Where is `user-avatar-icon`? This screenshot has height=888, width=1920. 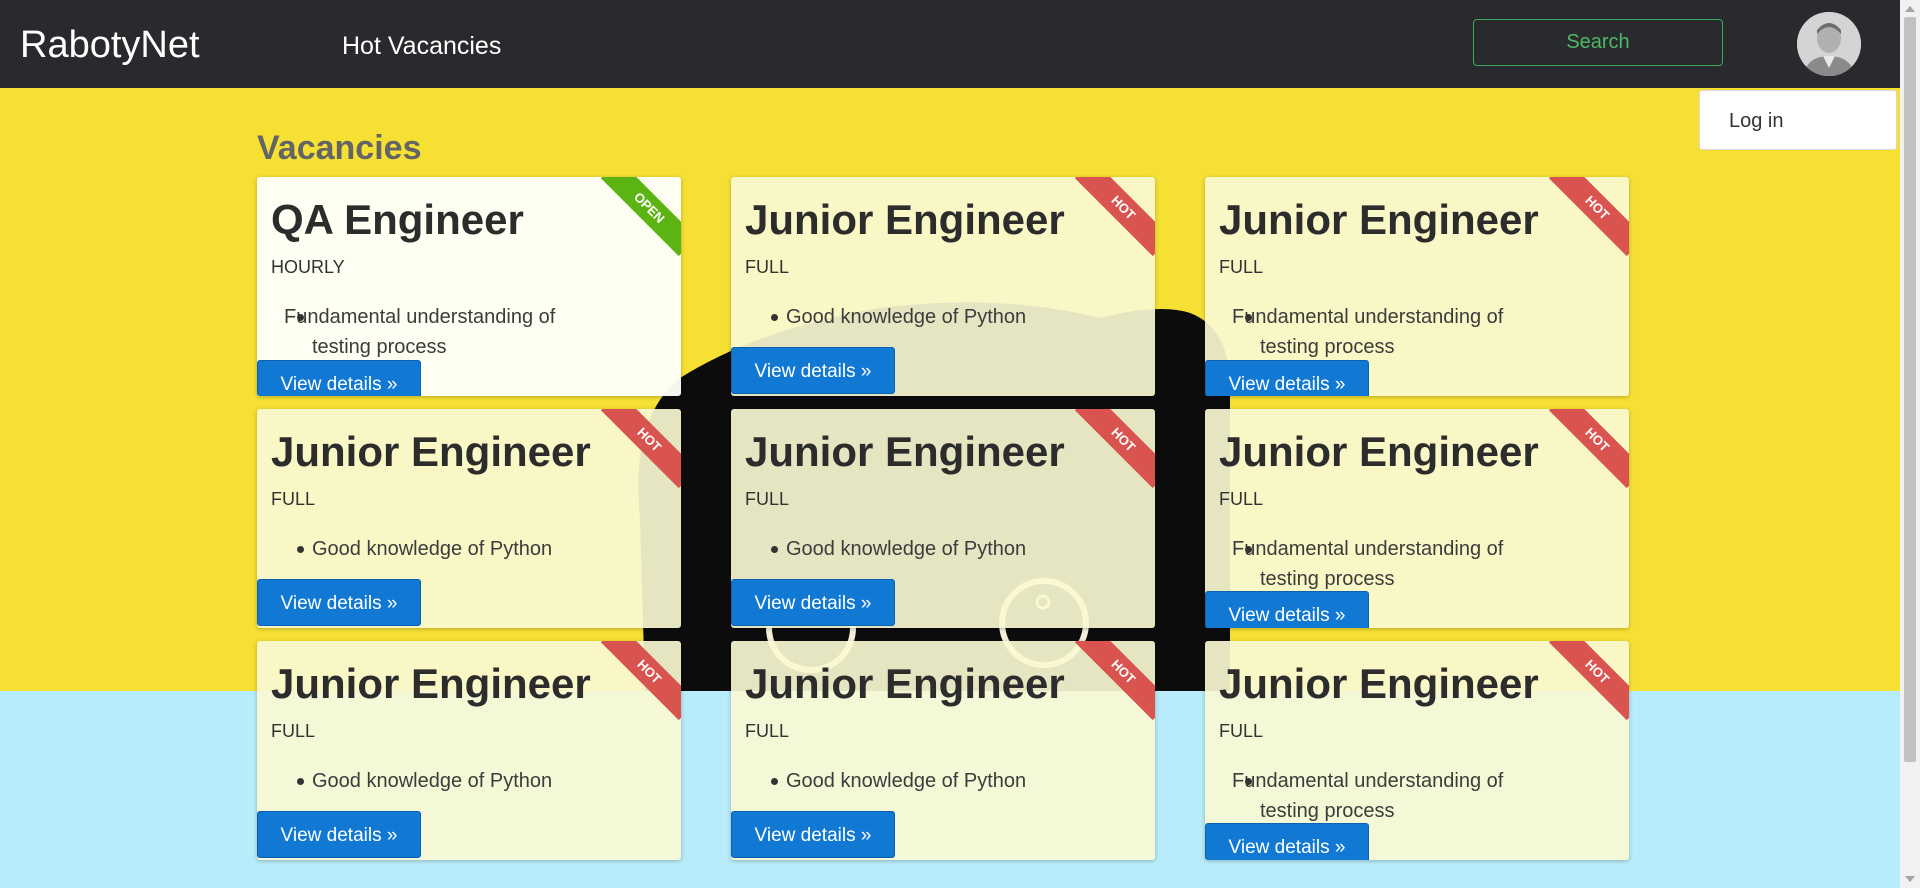 user-avatar-icon is located at coordinates (1829, 44).